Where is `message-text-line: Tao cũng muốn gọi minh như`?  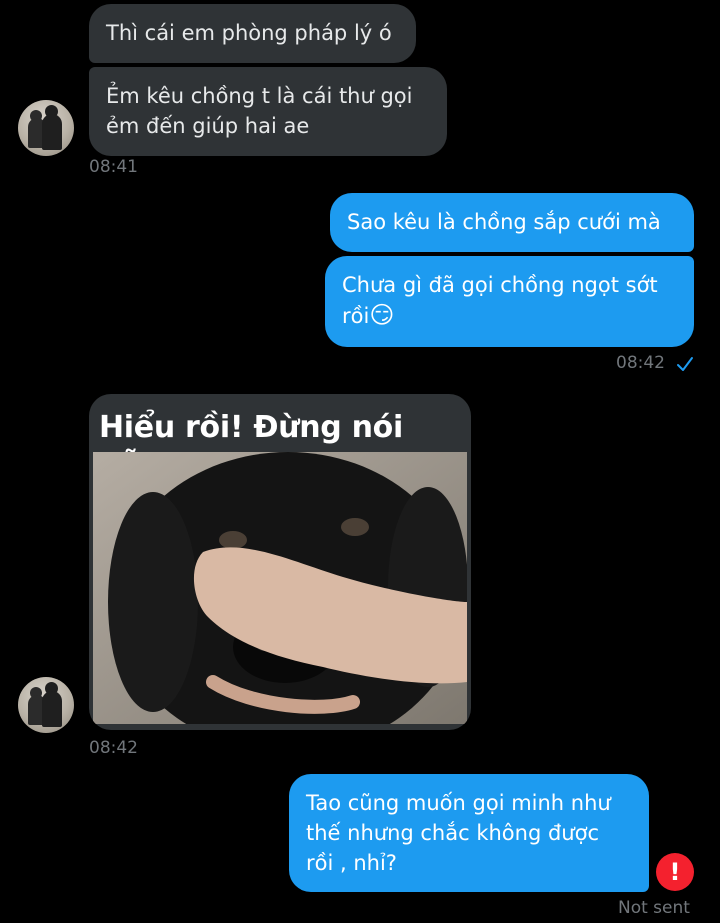 message-text-line: Tao cũng muốn gọi minh như is located at coordinates (458, 803).